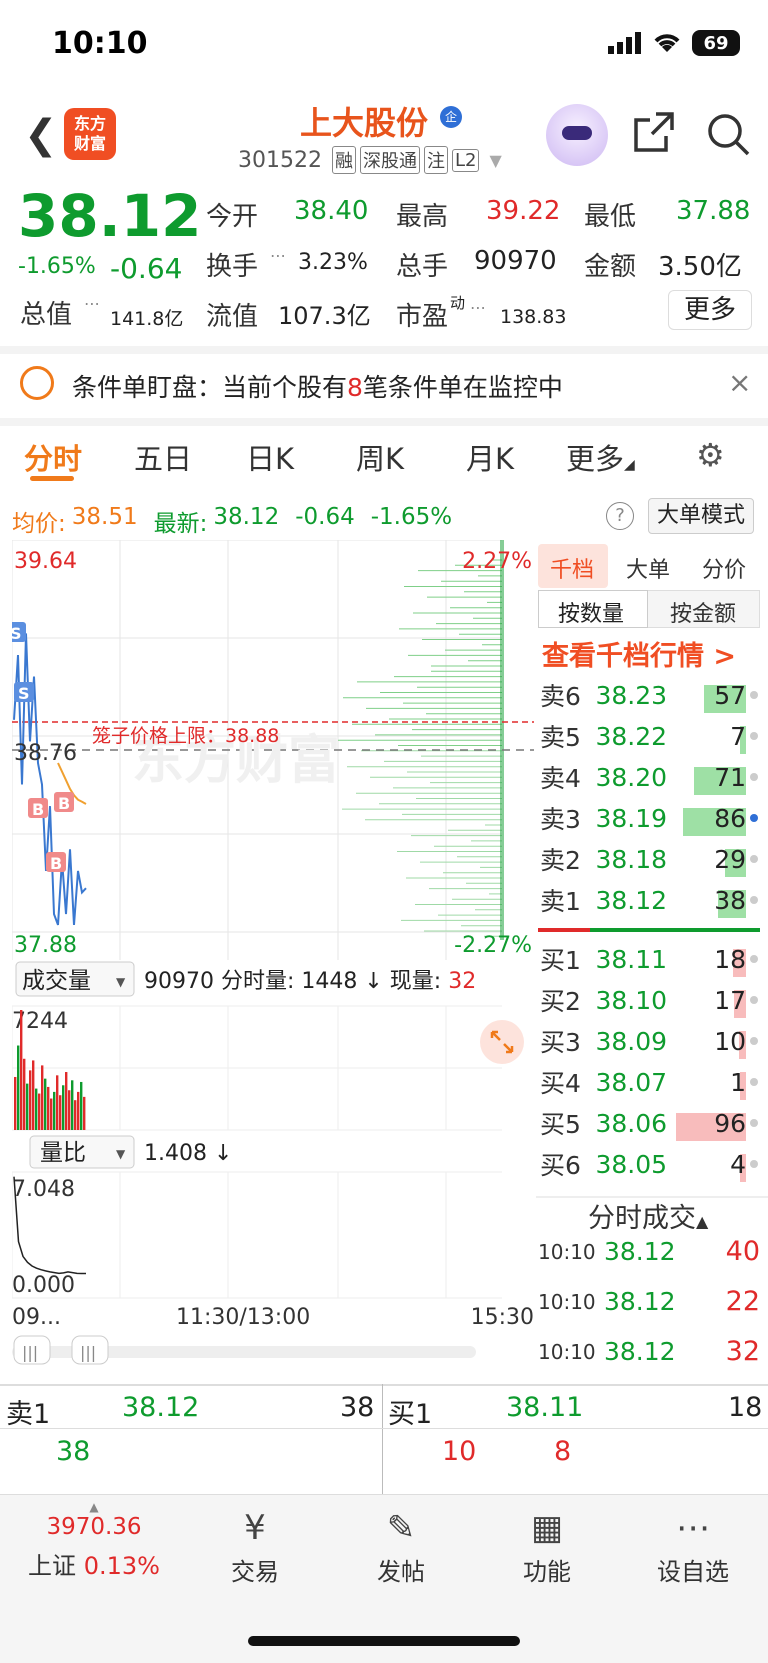 This screenshot has width=768, height=1663. I want to click on l1-bid-price: 38.11, so click(545, 1407).